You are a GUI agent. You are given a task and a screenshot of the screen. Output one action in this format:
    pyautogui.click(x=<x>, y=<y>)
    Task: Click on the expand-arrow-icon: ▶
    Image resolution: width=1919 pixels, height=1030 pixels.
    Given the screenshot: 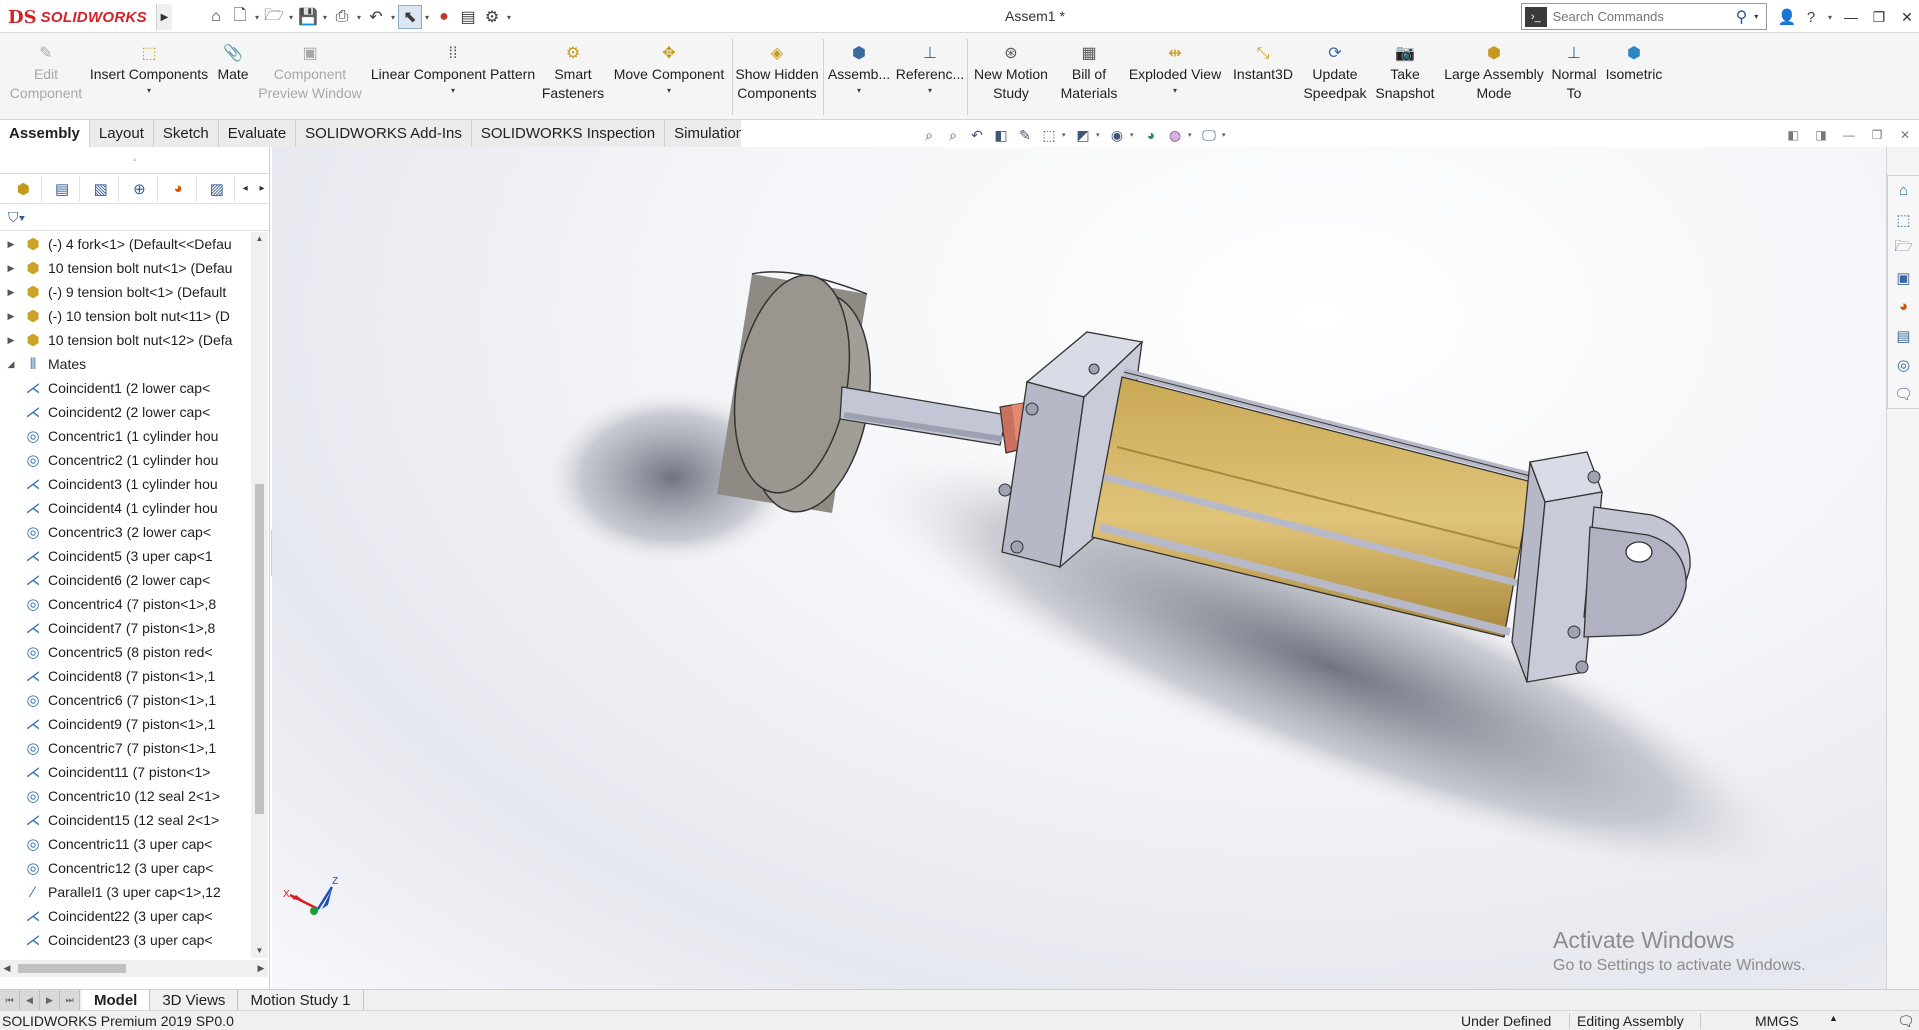 What is the action you would take?
    pyautogui.click(x=11, y=268)
    